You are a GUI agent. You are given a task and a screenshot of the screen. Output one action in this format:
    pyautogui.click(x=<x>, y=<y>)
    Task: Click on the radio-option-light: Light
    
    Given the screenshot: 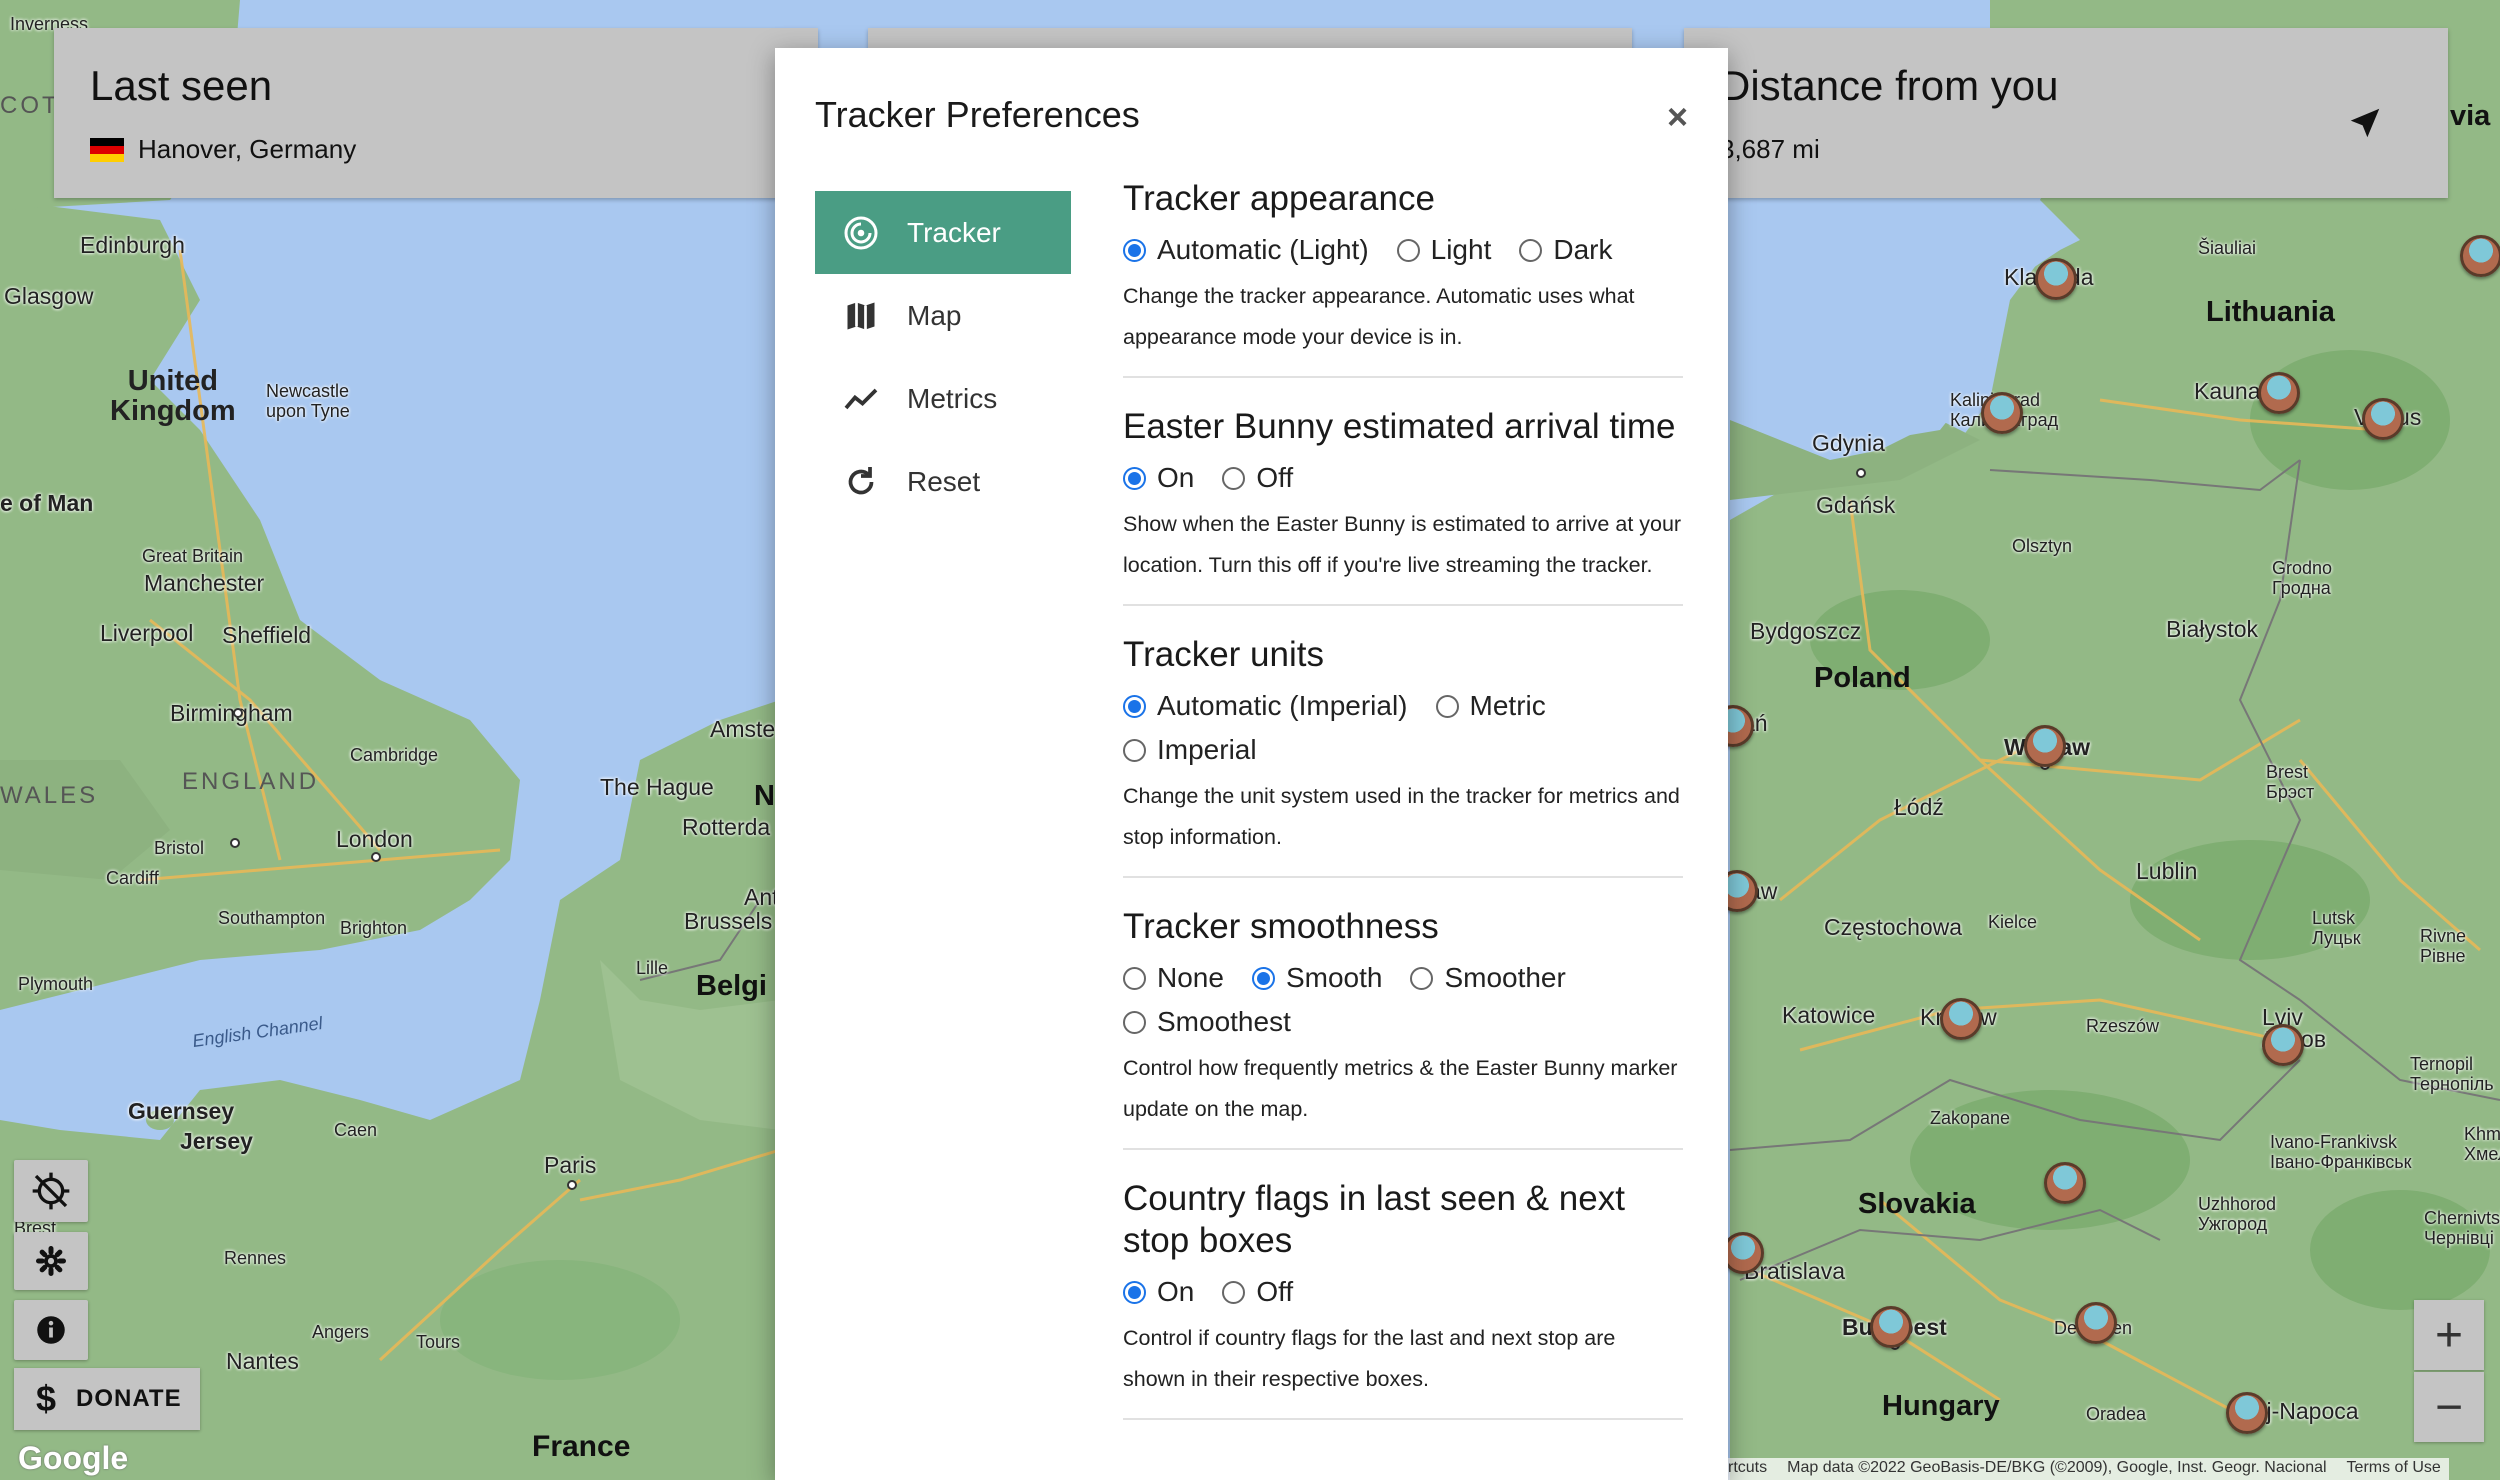 What is the action you would take?
    pyautogui.click(x=1444, y=250)
    